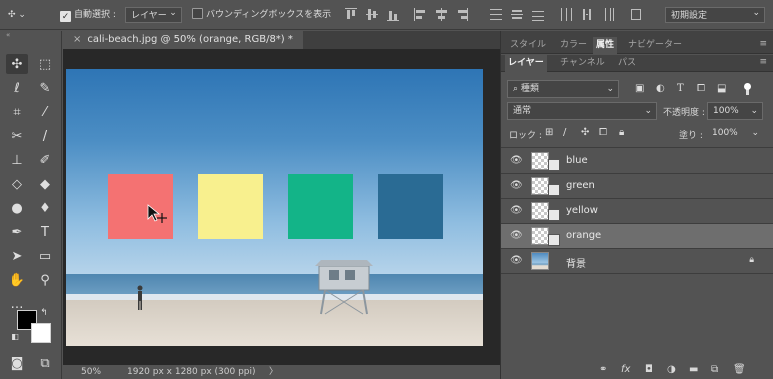  I want to click on align-right-icon, so click(462, 14).